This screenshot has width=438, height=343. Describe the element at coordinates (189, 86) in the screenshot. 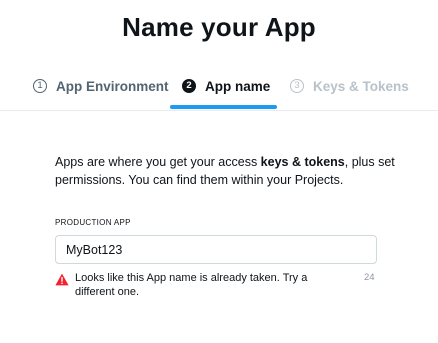

I see `step-number-2: 2` at that location.